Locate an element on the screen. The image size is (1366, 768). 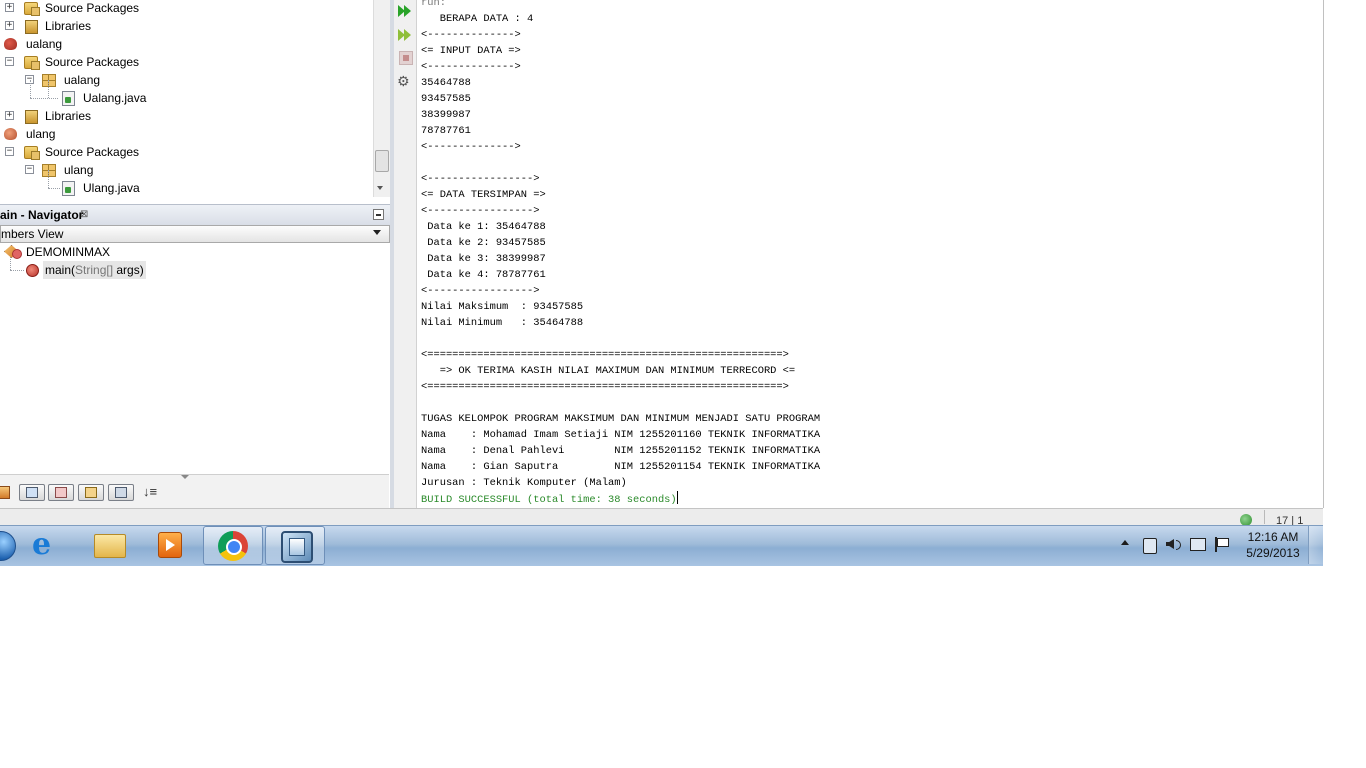
navigator-title: ain - Navigator is located at coordinates (41, 215).